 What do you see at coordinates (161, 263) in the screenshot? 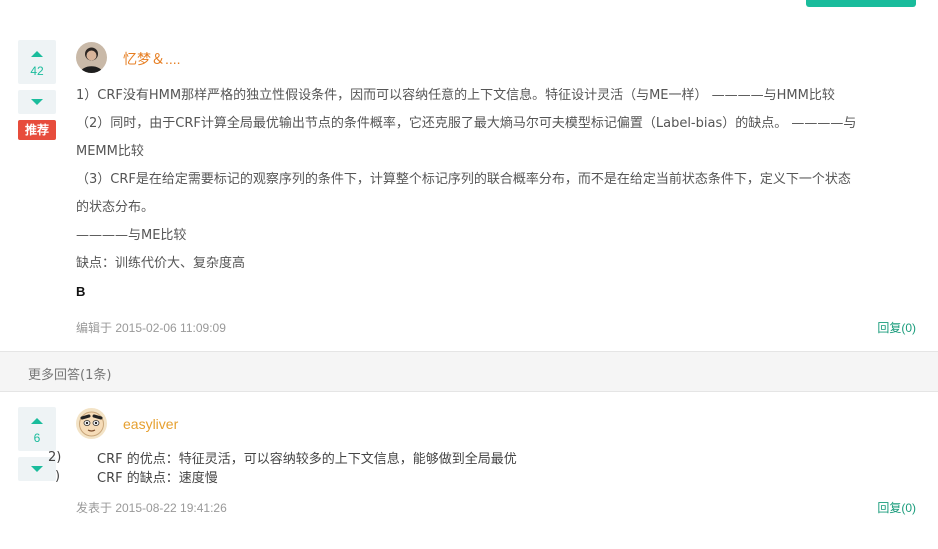
I see `content-line: 缺点：训练代价大、复杂度高` at bounding box center [161, 263].